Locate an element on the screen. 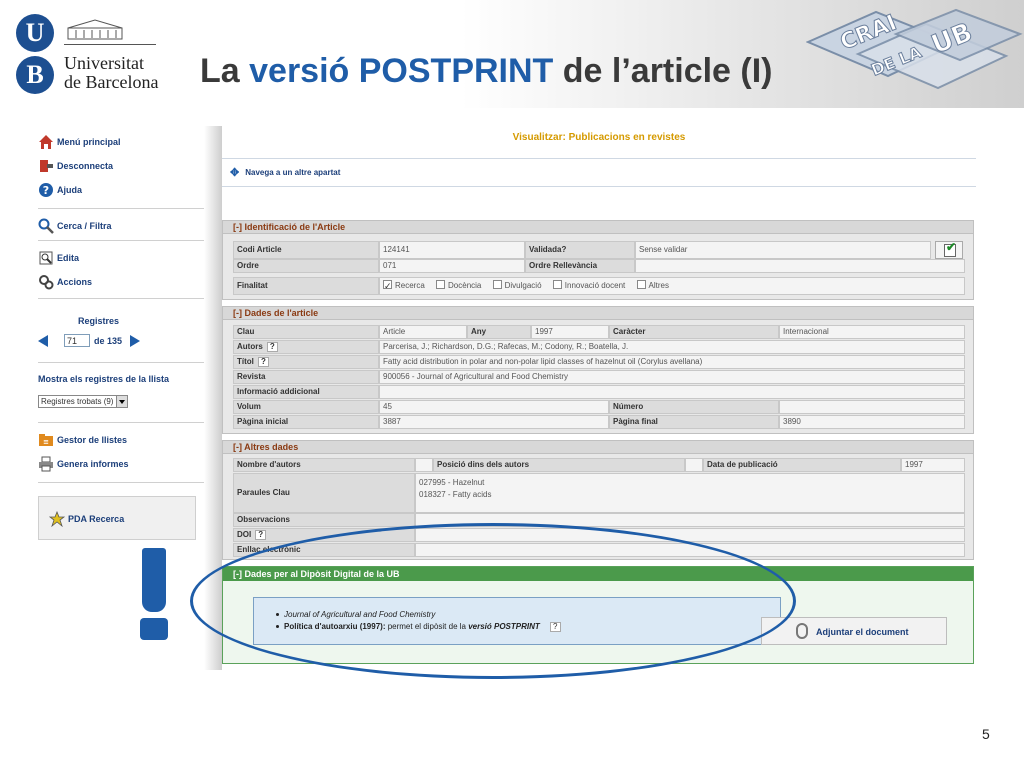  caracter-value: Internacional is located at coordinates (872, 332).